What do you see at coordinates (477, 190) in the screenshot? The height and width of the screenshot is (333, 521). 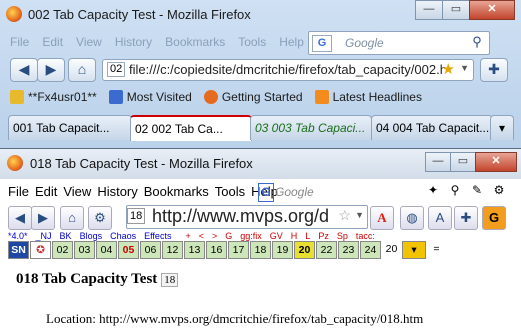 I see `pen-icon: ✎` at bounding box center [477, 190].